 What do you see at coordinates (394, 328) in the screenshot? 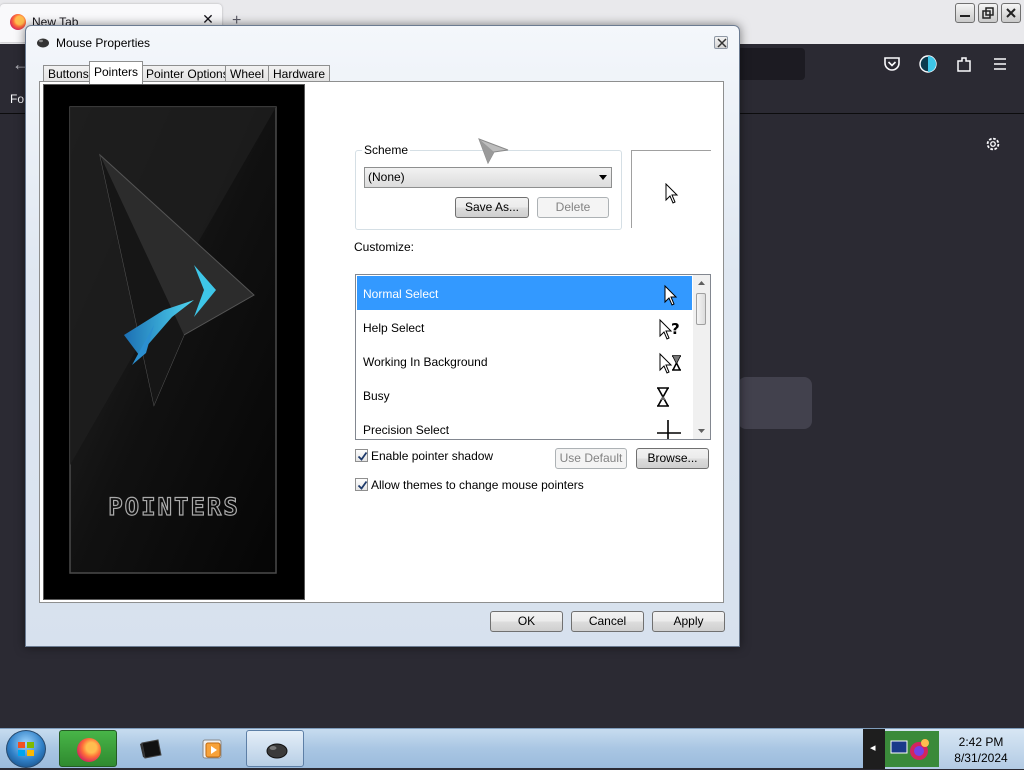
I see `list-item-label: Help Select` at bounding box center [394, 328].